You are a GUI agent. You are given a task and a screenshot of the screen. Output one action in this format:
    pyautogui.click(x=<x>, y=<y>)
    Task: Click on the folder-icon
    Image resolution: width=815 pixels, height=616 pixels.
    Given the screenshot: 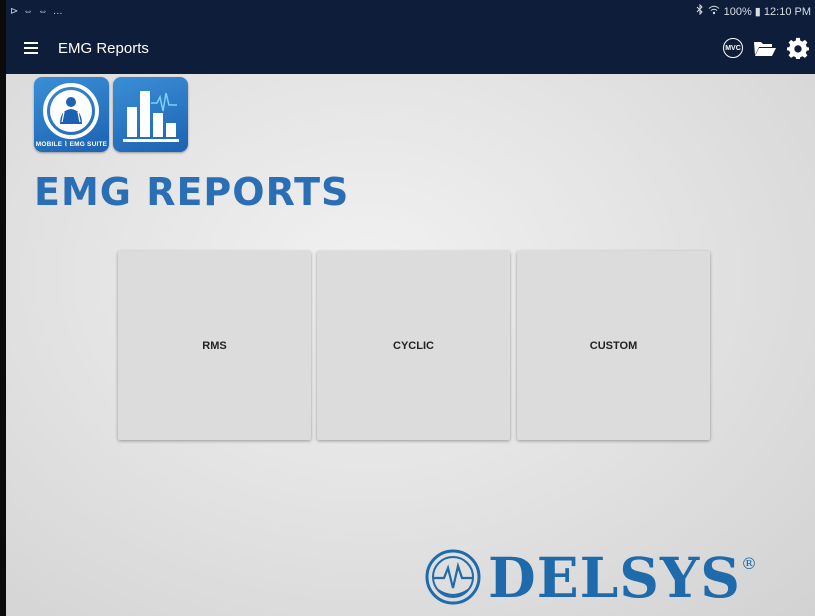 What is the action you would take?
    pyautogui.click(x=765, y=49)
    